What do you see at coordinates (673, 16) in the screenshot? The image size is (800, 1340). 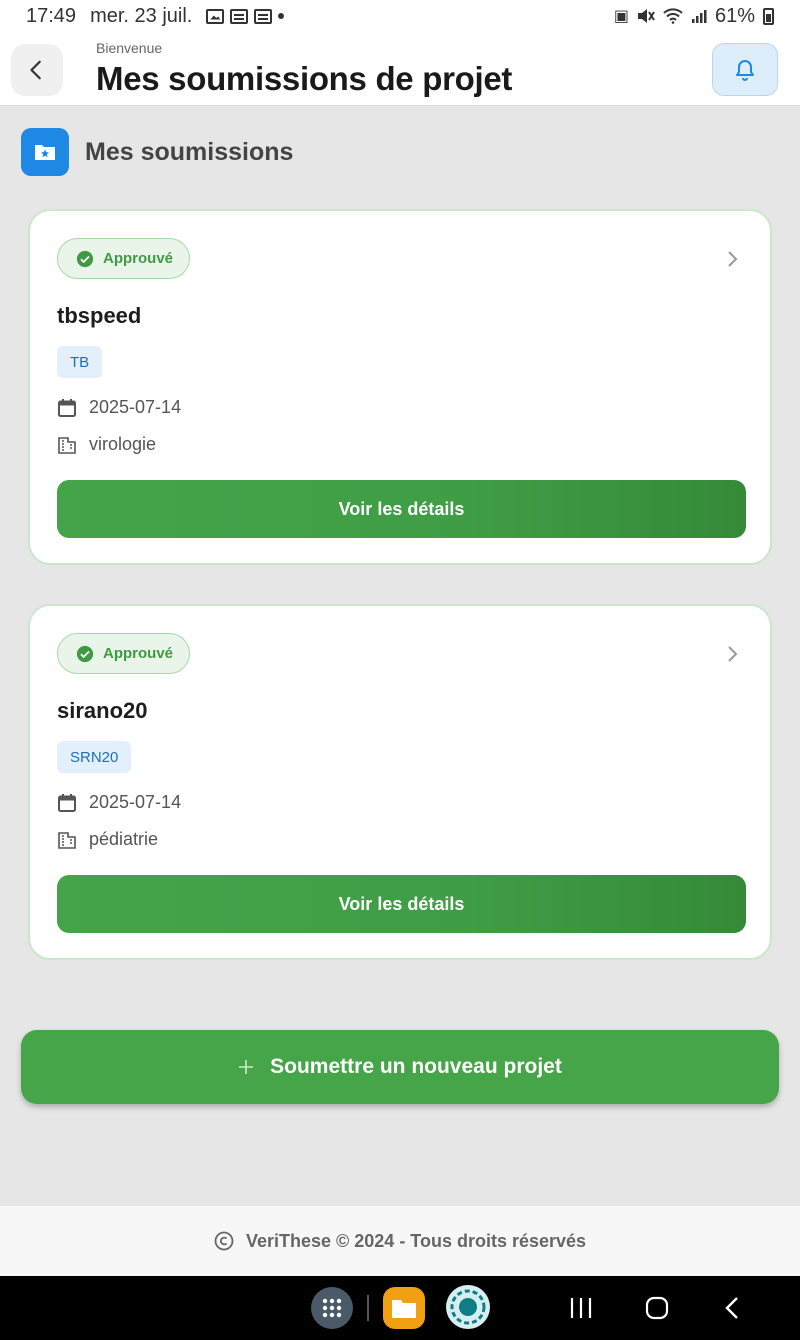 I see `wifi-icon` at bounding box center [673, 16].